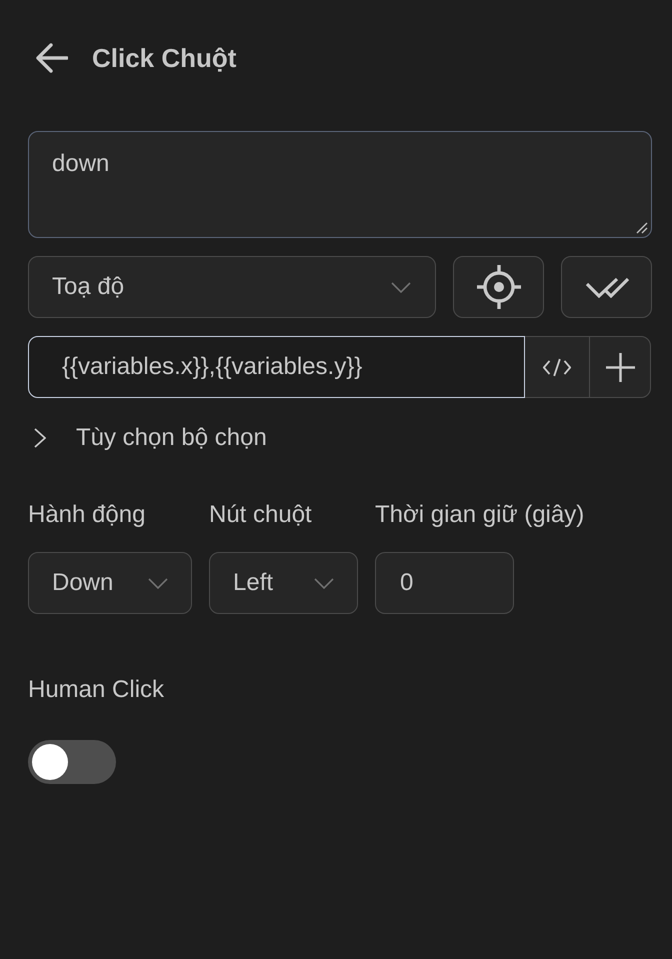  Describe the element at coordinates (283, 583) in the screenshot. I see `dropdown: Left` at that location.